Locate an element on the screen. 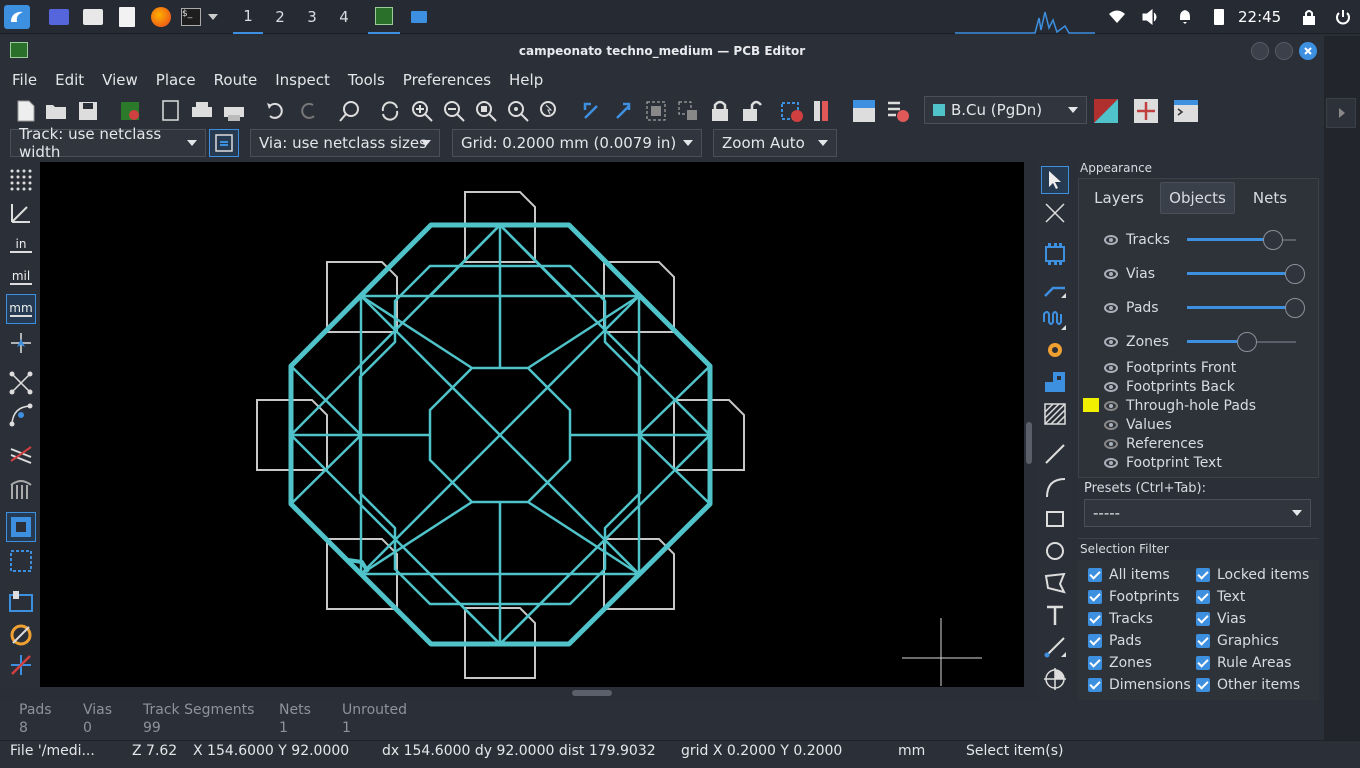 The image size is (1360, 768). menu-route: Route is located at coordinates (236, 80).